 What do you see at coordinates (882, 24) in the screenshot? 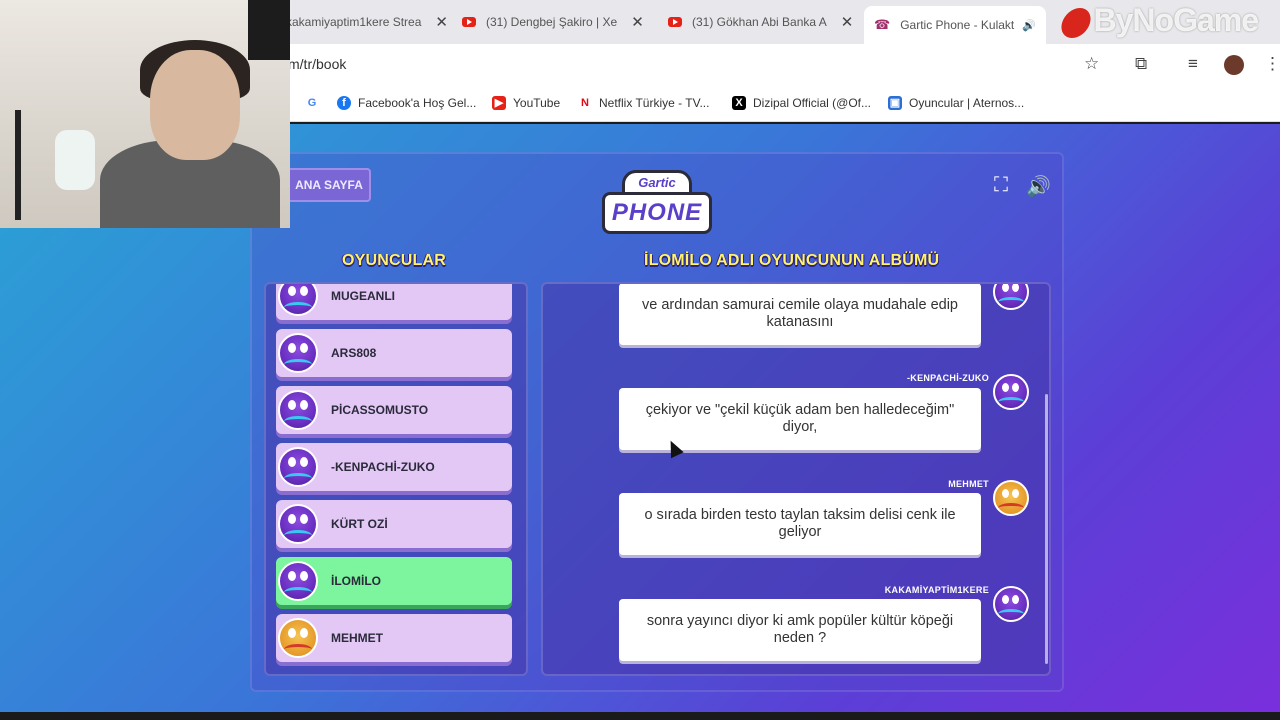
I see `phone-icon: ☎` at bounding box center [882, 24].